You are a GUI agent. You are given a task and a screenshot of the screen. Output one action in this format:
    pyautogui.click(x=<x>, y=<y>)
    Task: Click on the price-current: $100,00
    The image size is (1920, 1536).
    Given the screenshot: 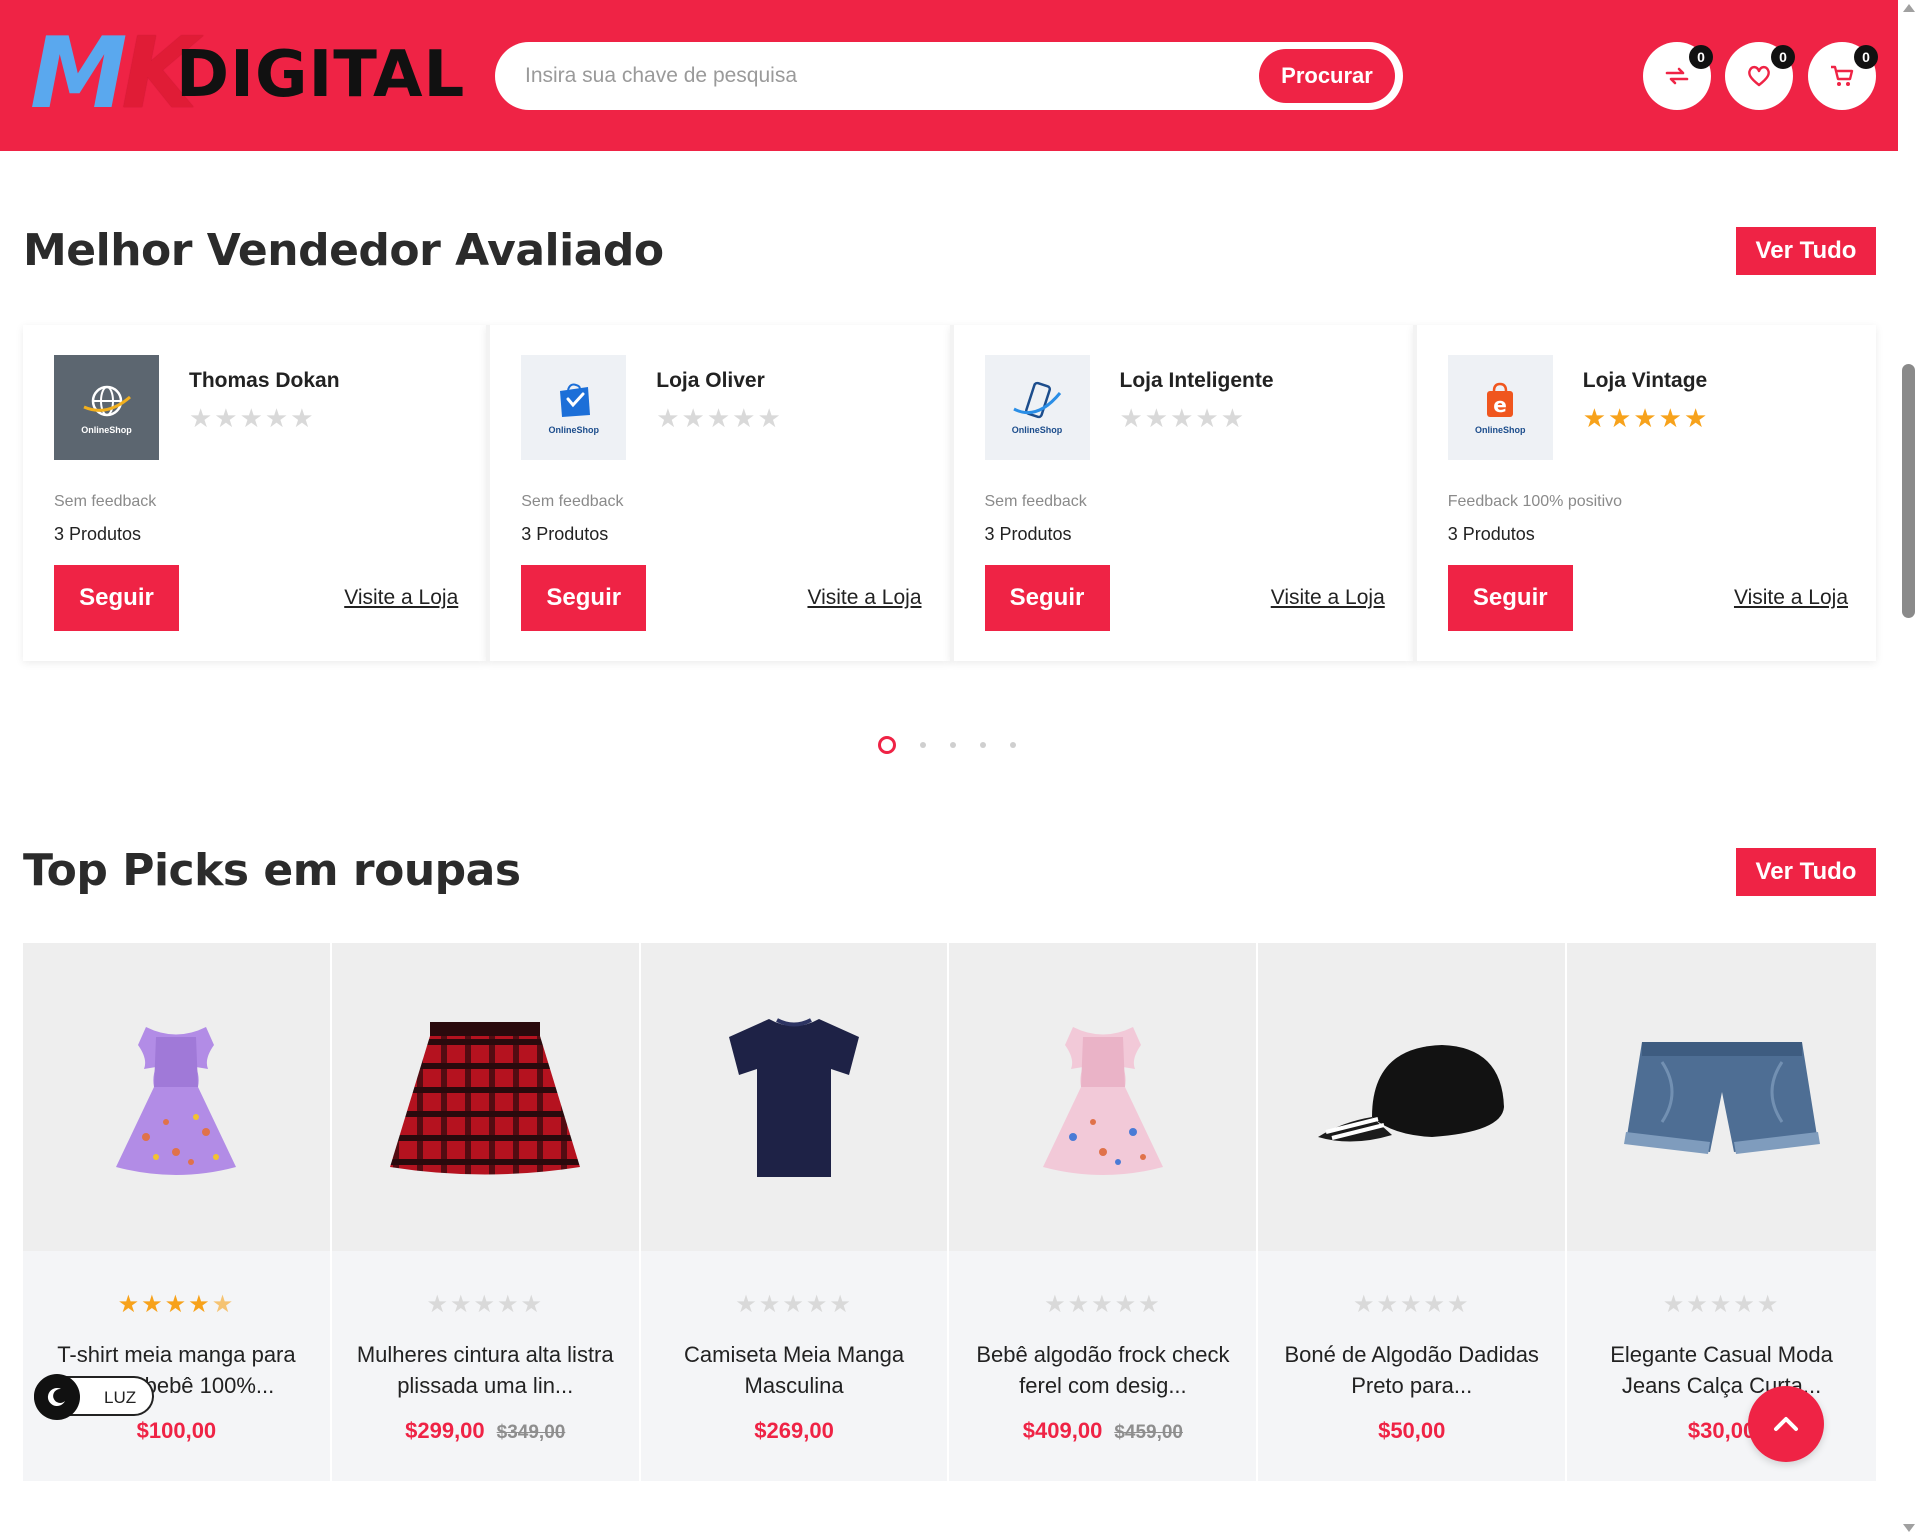 What is the action you would take?
    pyautogui.click(x=176, y=1430)
    